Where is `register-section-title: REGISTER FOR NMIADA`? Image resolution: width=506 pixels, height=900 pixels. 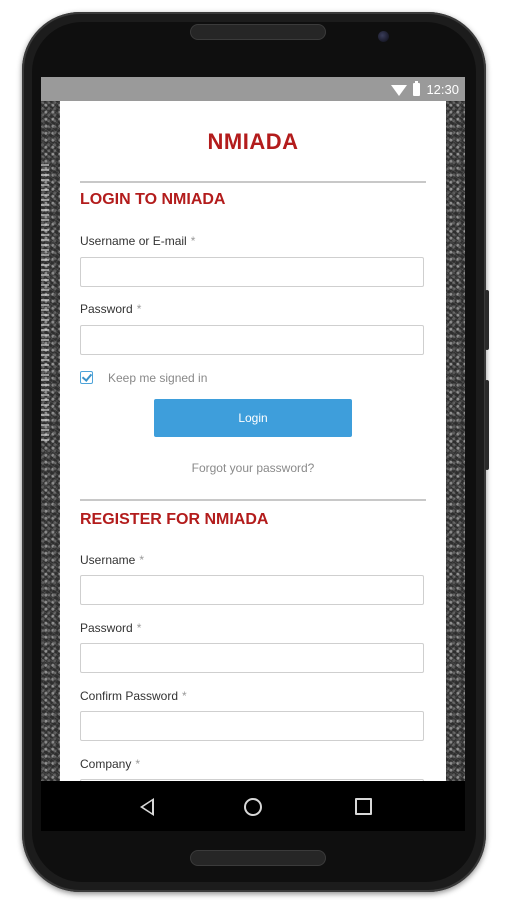 register-section-title: REGISTER FOR NMIADA is located at coordinates (174, 519).